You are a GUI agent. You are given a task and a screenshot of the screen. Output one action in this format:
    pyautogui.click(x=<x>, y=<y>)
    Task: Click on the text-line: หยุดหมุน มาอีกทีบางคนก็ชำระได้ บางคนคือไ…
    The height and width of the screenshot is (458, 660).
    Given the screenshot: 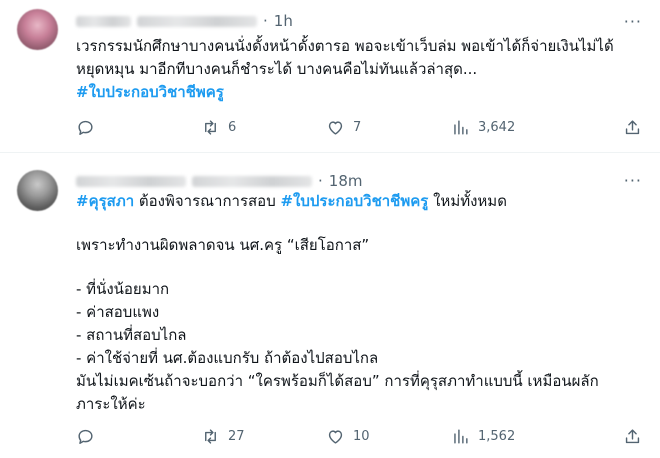 What is the action you would take?
    pyautogui.click(x=277, y=69)
    